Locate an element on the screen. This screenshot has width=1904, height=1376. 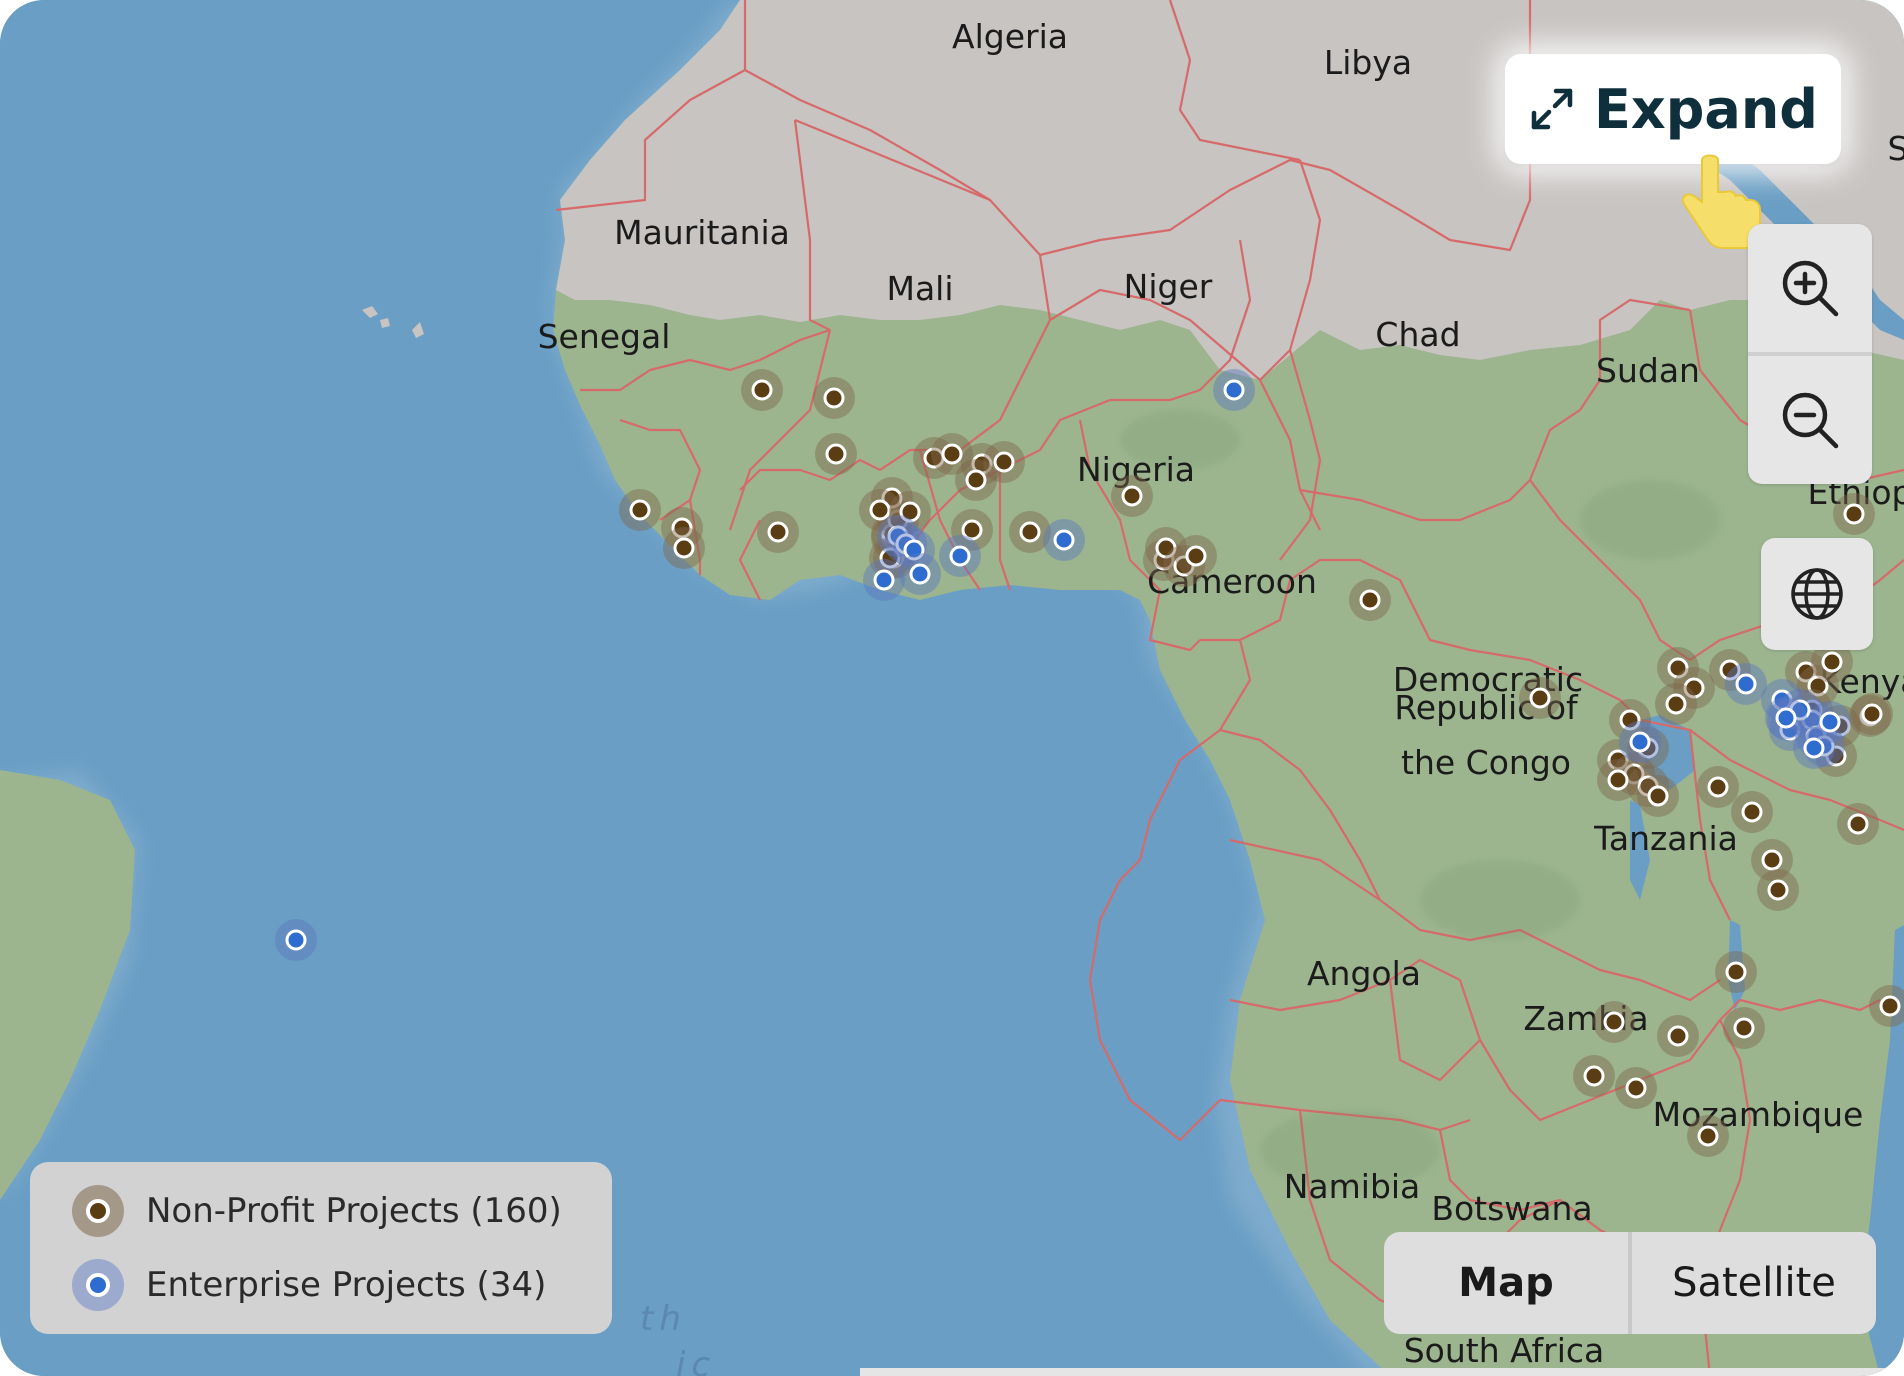
ocean-label: th is located at coordinates (663, 1319).